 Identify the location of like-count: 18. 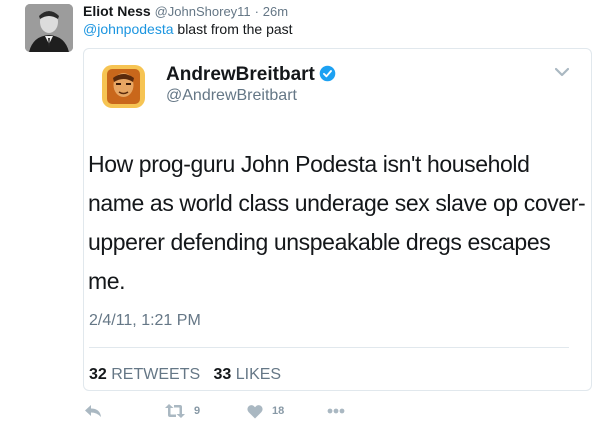
(278, 411).